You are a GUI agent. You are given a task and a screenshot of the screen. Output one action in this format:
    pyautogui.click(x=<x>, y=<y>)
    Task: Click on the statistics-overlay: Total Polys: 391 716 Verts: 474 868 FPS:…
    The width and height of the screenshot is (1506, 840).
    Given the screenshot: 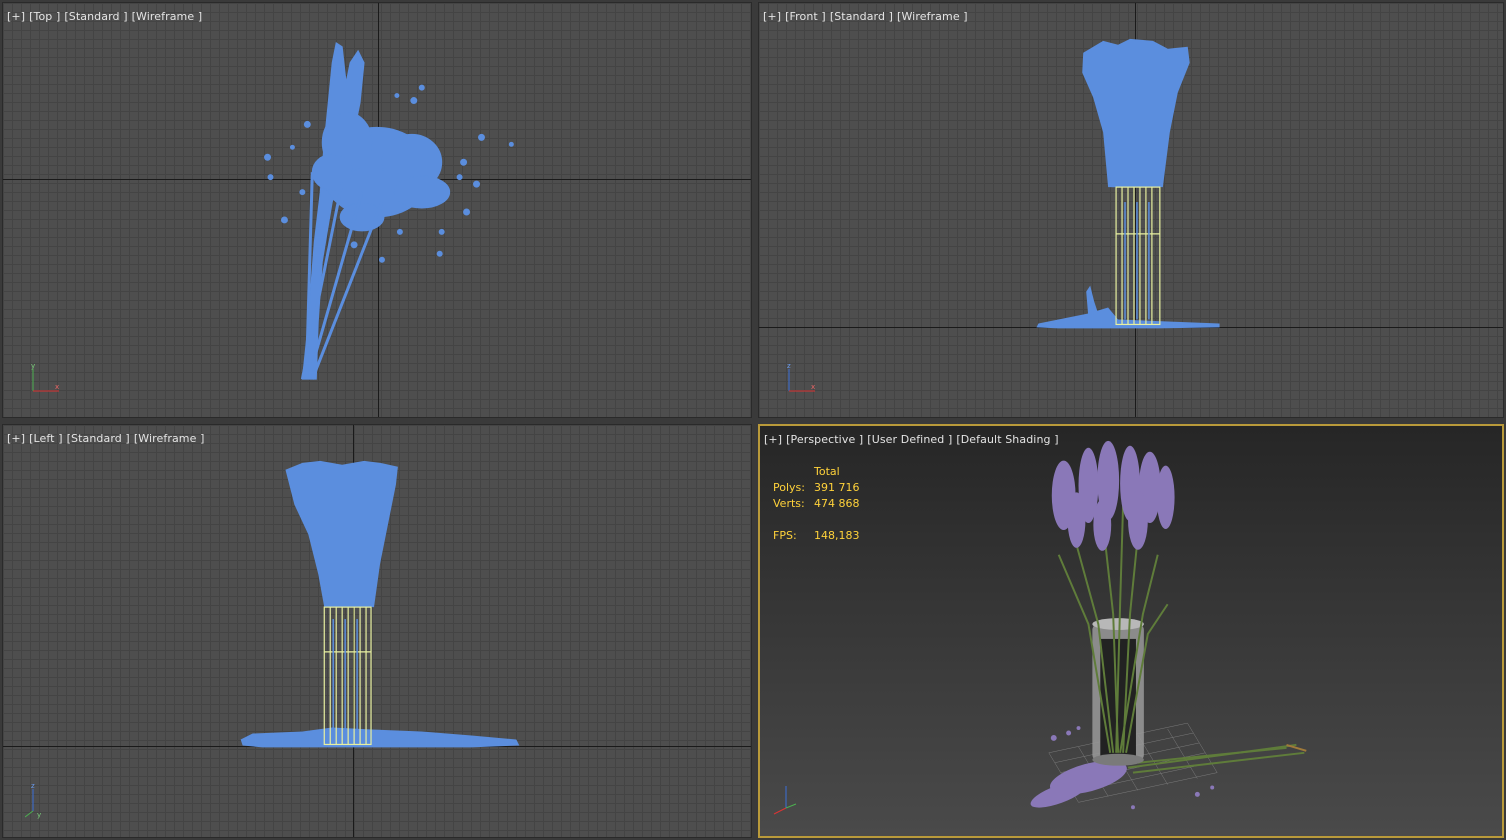 What is the action you would take?
    pyautogui.click(x=816, y=504)
    